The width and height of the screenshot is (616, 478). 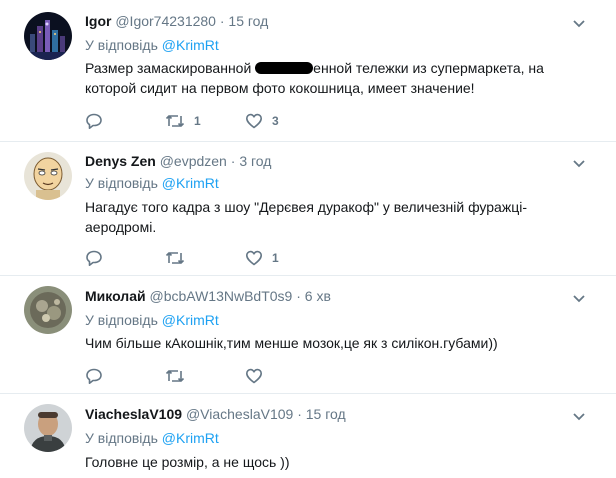 I want to click on tweet-text-part: Размер замаскированной, so click(x=170, y=68).